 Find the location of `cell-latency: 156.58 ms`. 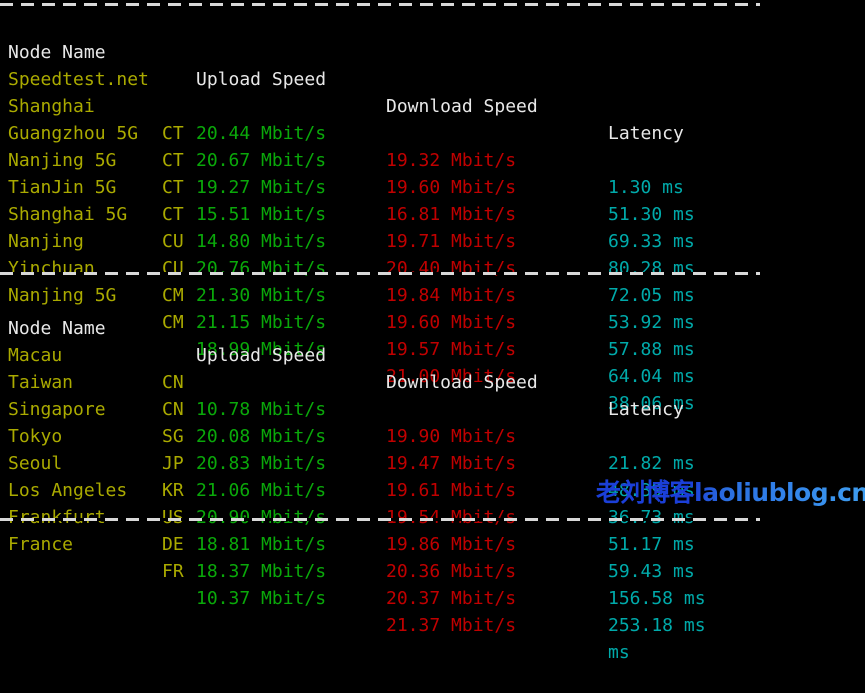

cell-latency: 156.58 ms is located at coordinates (657, 598).